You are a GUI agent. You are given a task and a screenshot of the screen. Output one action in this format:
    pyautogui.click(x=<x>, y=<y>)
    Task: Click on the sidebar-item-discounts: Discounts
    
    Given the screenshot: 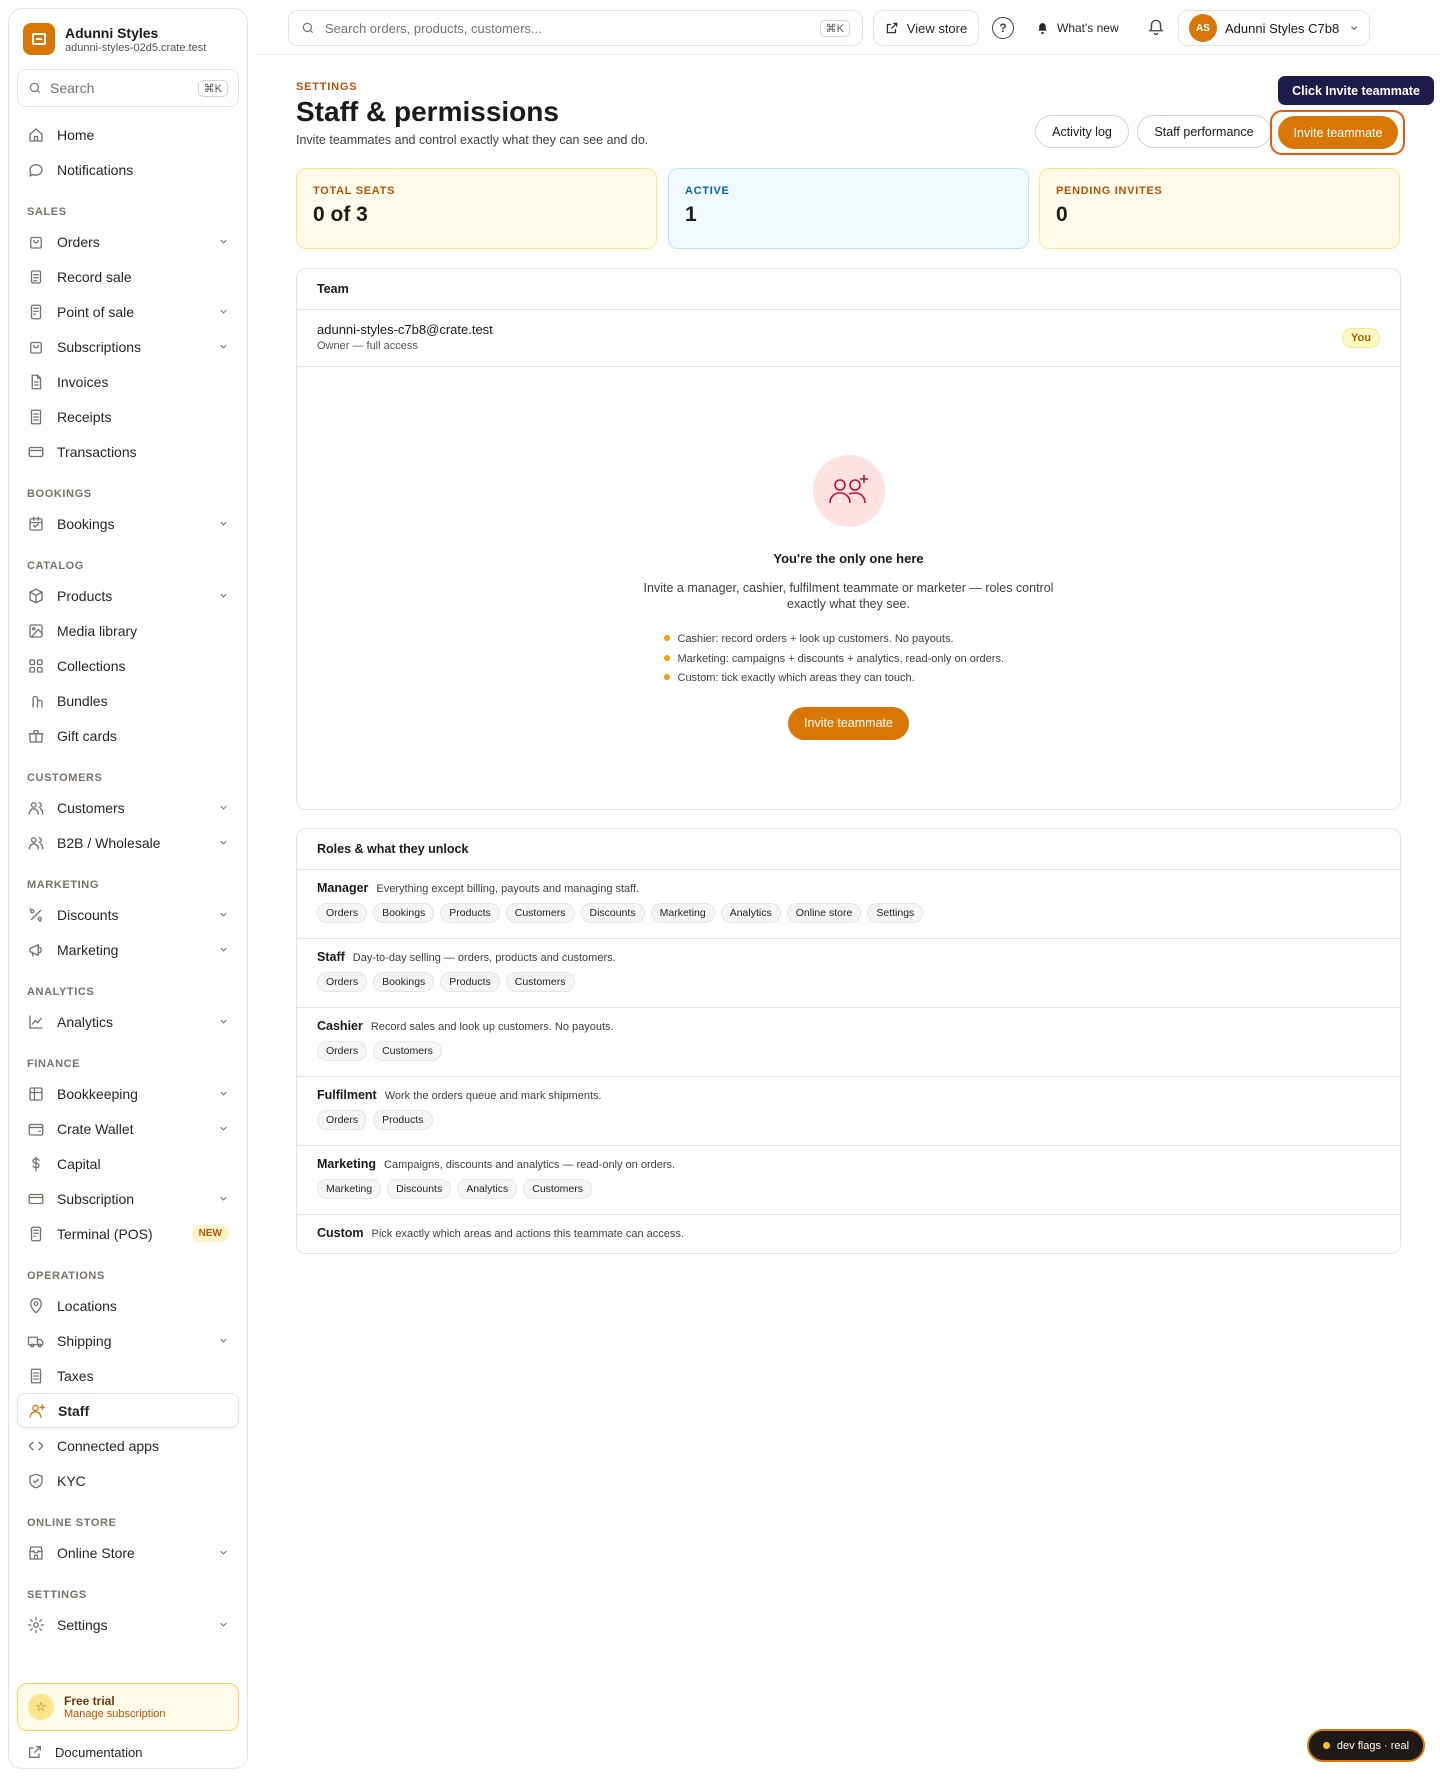 What is the action you would take?
    pyautogui.click(x=128, y=914)
    